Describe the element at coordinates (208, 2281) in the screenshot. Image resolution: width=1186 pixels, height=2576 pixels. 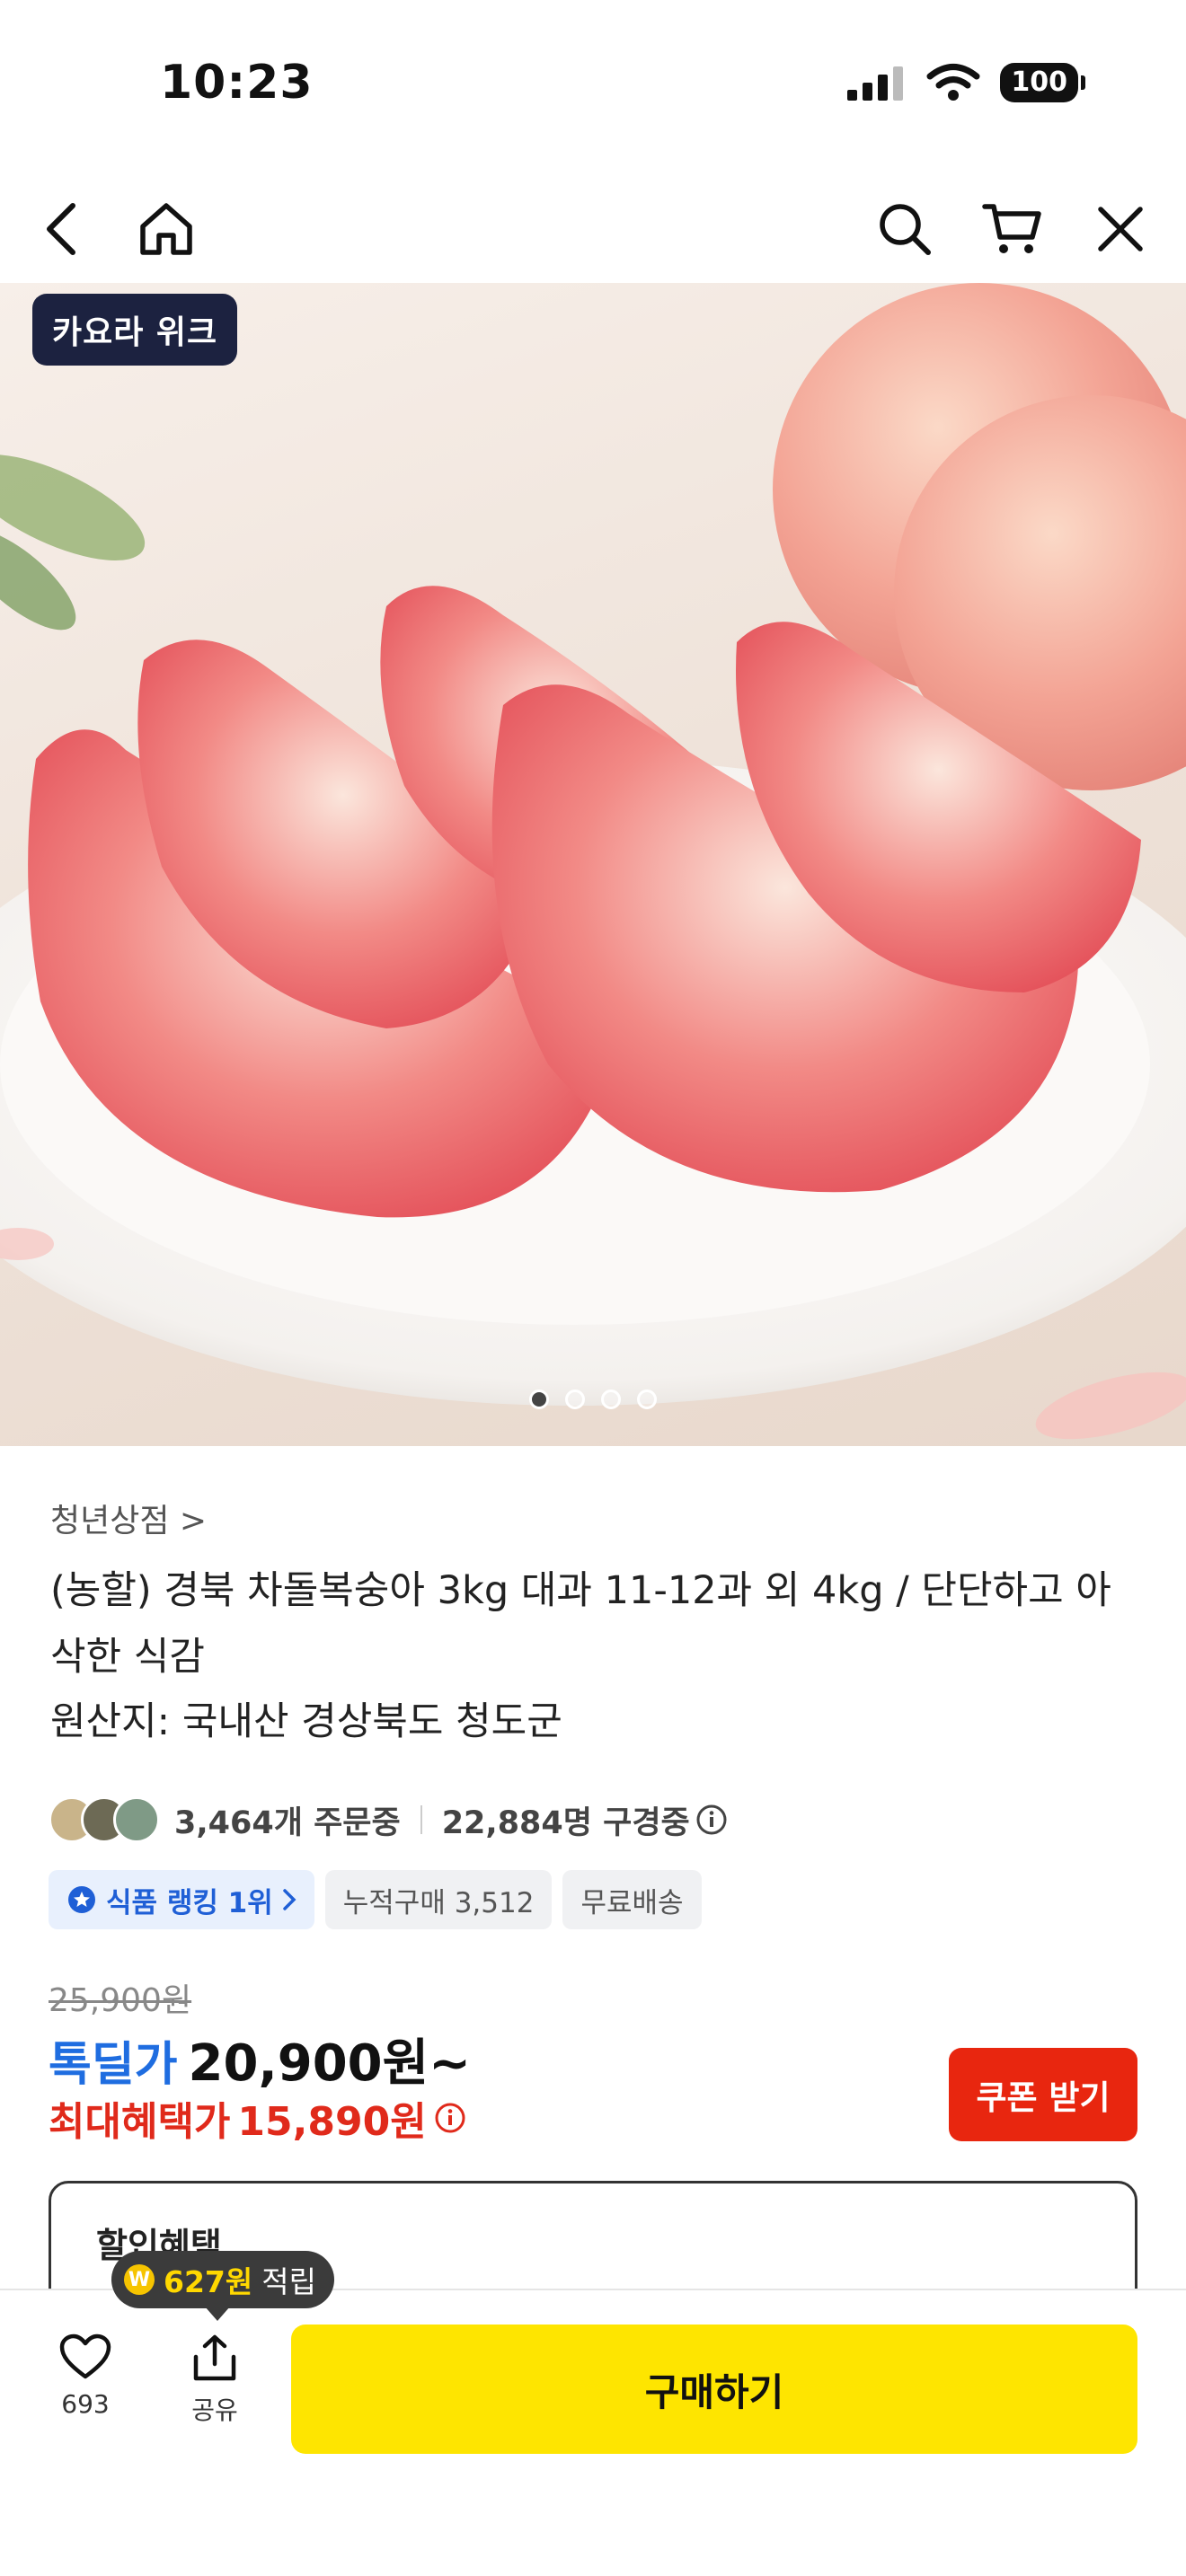
I see `points-amount: 627원` at that location.